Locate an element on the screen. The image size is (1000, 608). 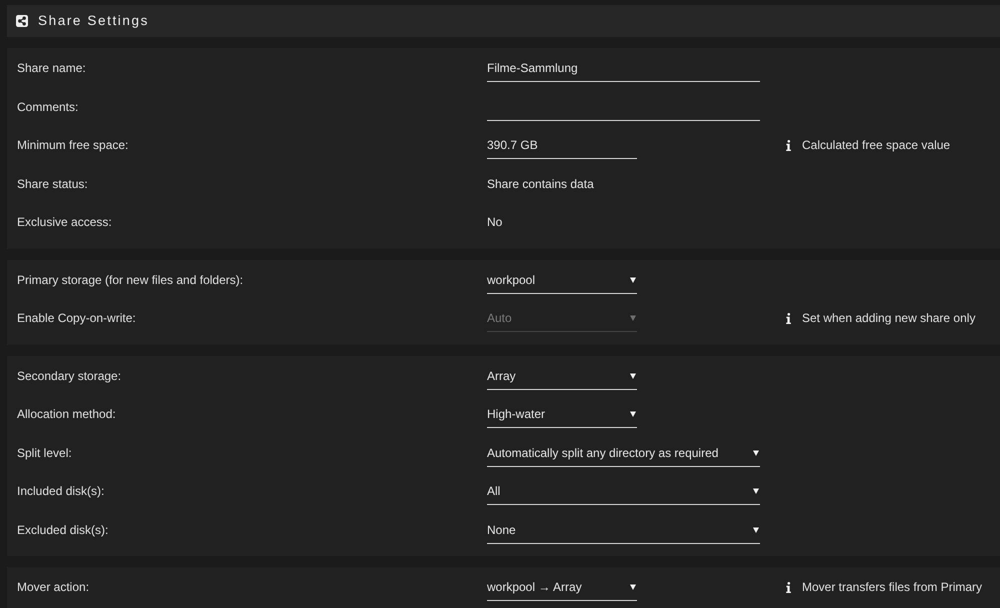
field-label: Share status: is located at coordinates (53, 184).